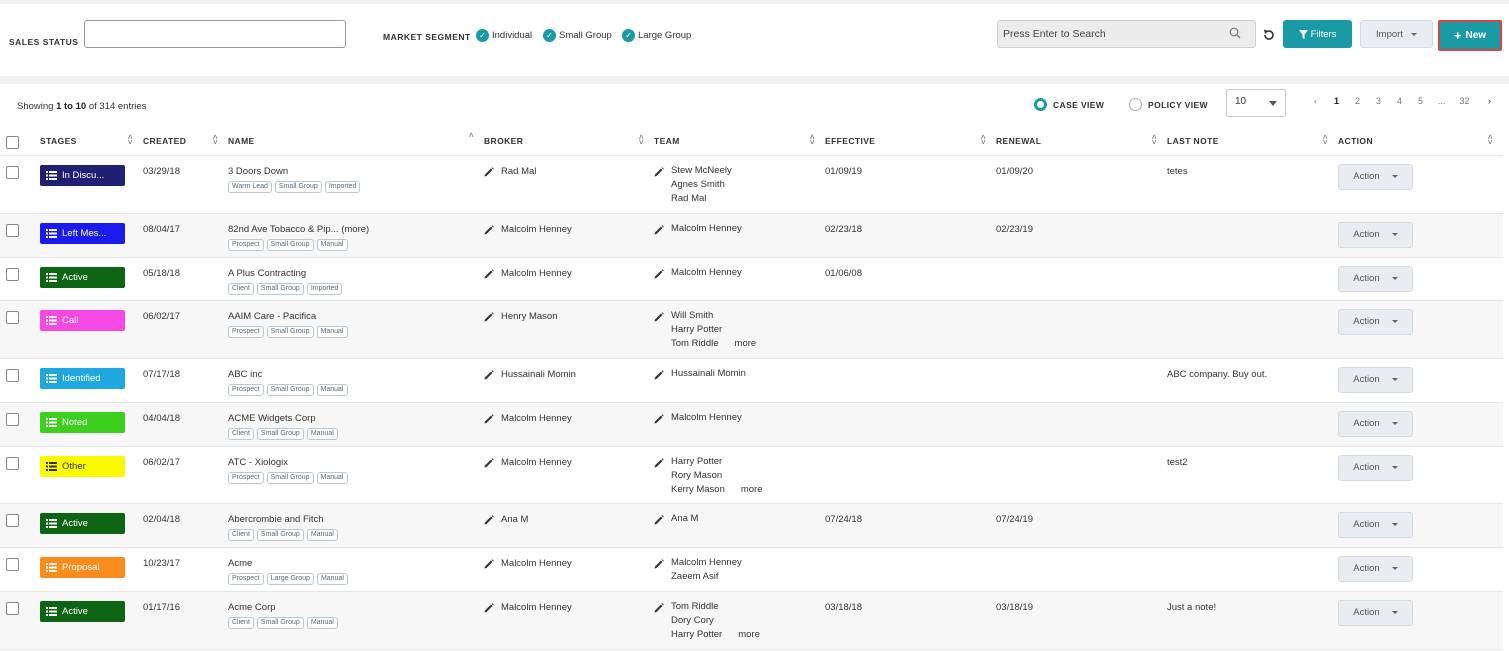  I want to click on select-all-checkbox, so click(12, 142).